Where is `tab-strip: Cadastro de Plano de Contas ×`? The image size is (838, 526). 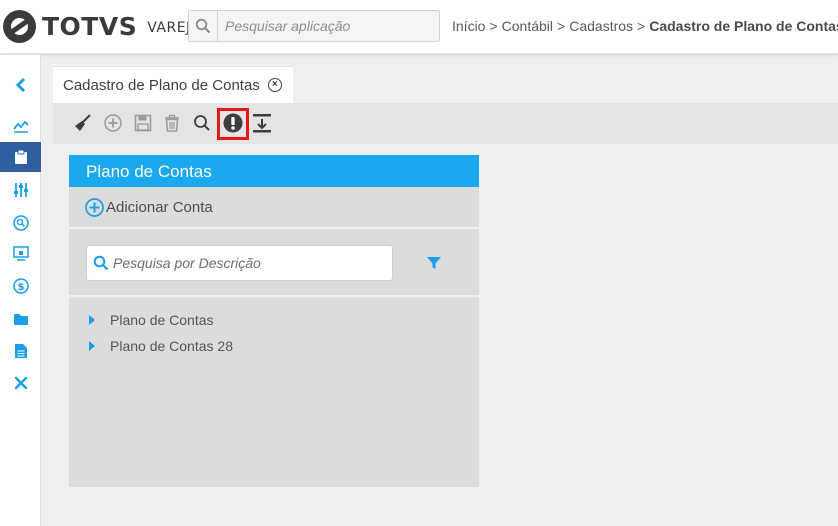
tab-strip: Cadastro de Plano de Contas × is located at coordinates (445, 84).